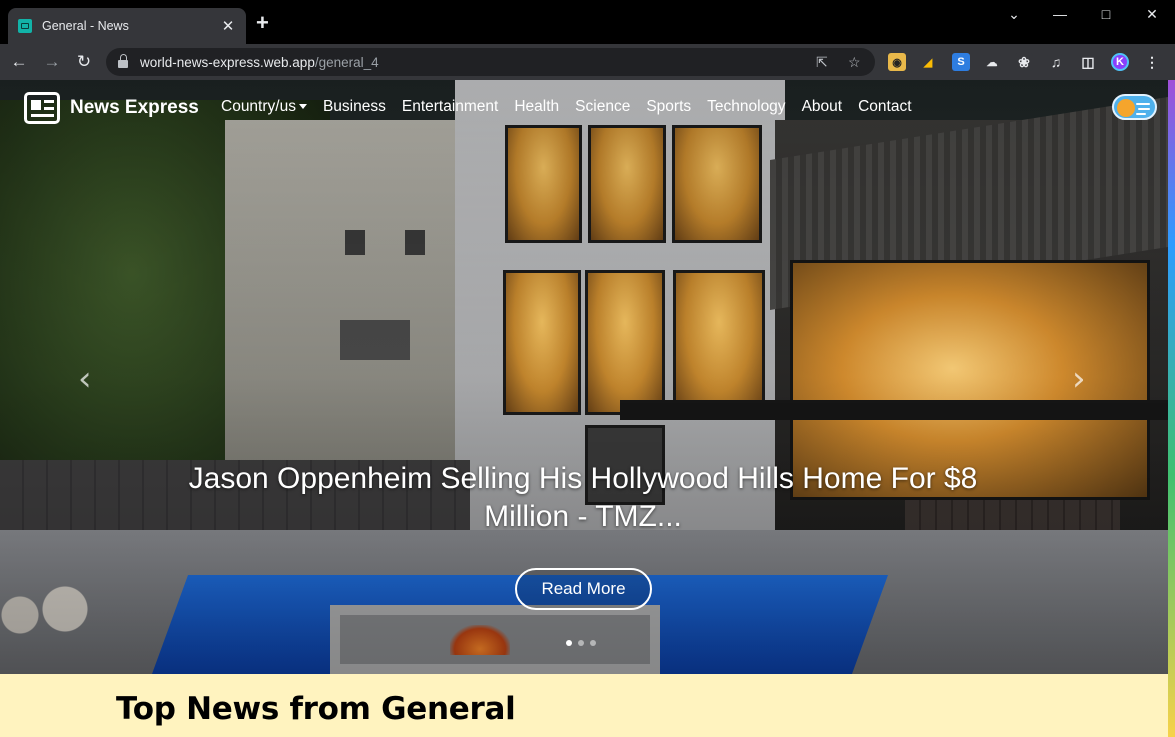 The width and height of the screenshot is (1175, 737). Describe the element at coordinates (346, 62) in the screenshot. I see `url-path: /general_4` at that location.